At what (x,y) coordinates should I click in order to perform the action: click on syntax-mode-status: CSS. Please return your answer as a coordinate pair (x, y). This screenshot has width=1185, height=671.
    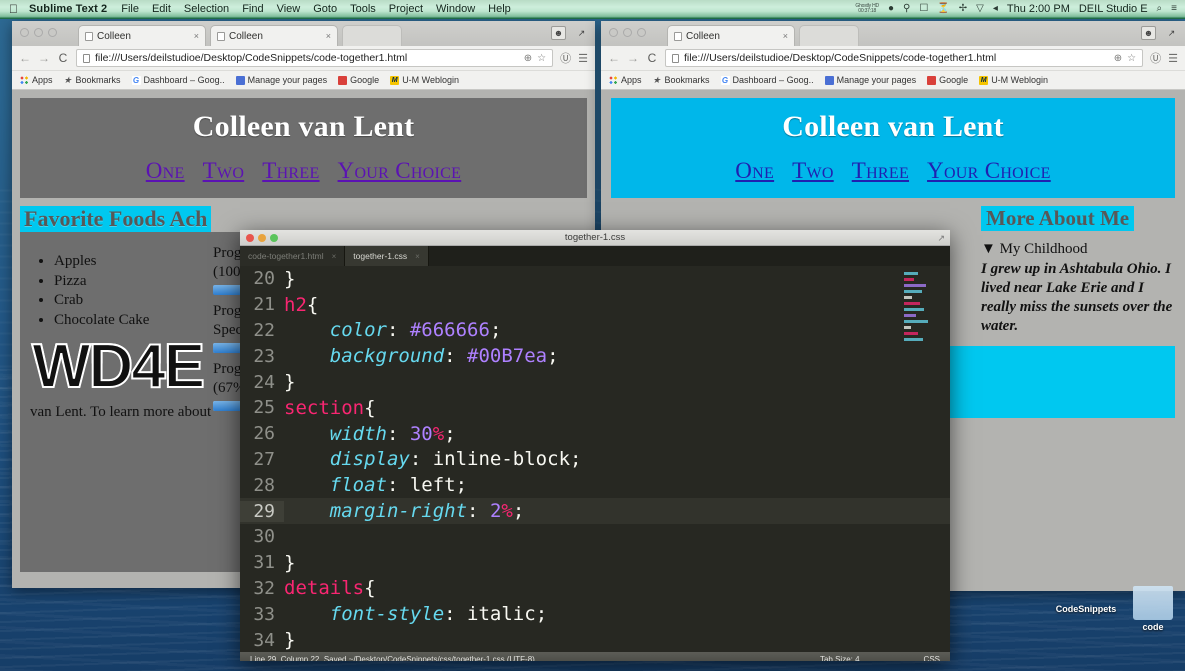
    Looking at the image, I should click on (932, 658).